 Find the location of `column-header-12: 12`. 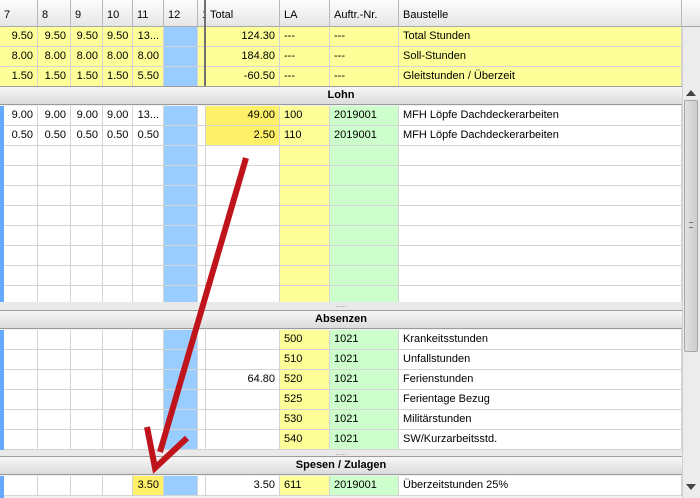

column-header-12: 12 is located at coordinates (181, 13).